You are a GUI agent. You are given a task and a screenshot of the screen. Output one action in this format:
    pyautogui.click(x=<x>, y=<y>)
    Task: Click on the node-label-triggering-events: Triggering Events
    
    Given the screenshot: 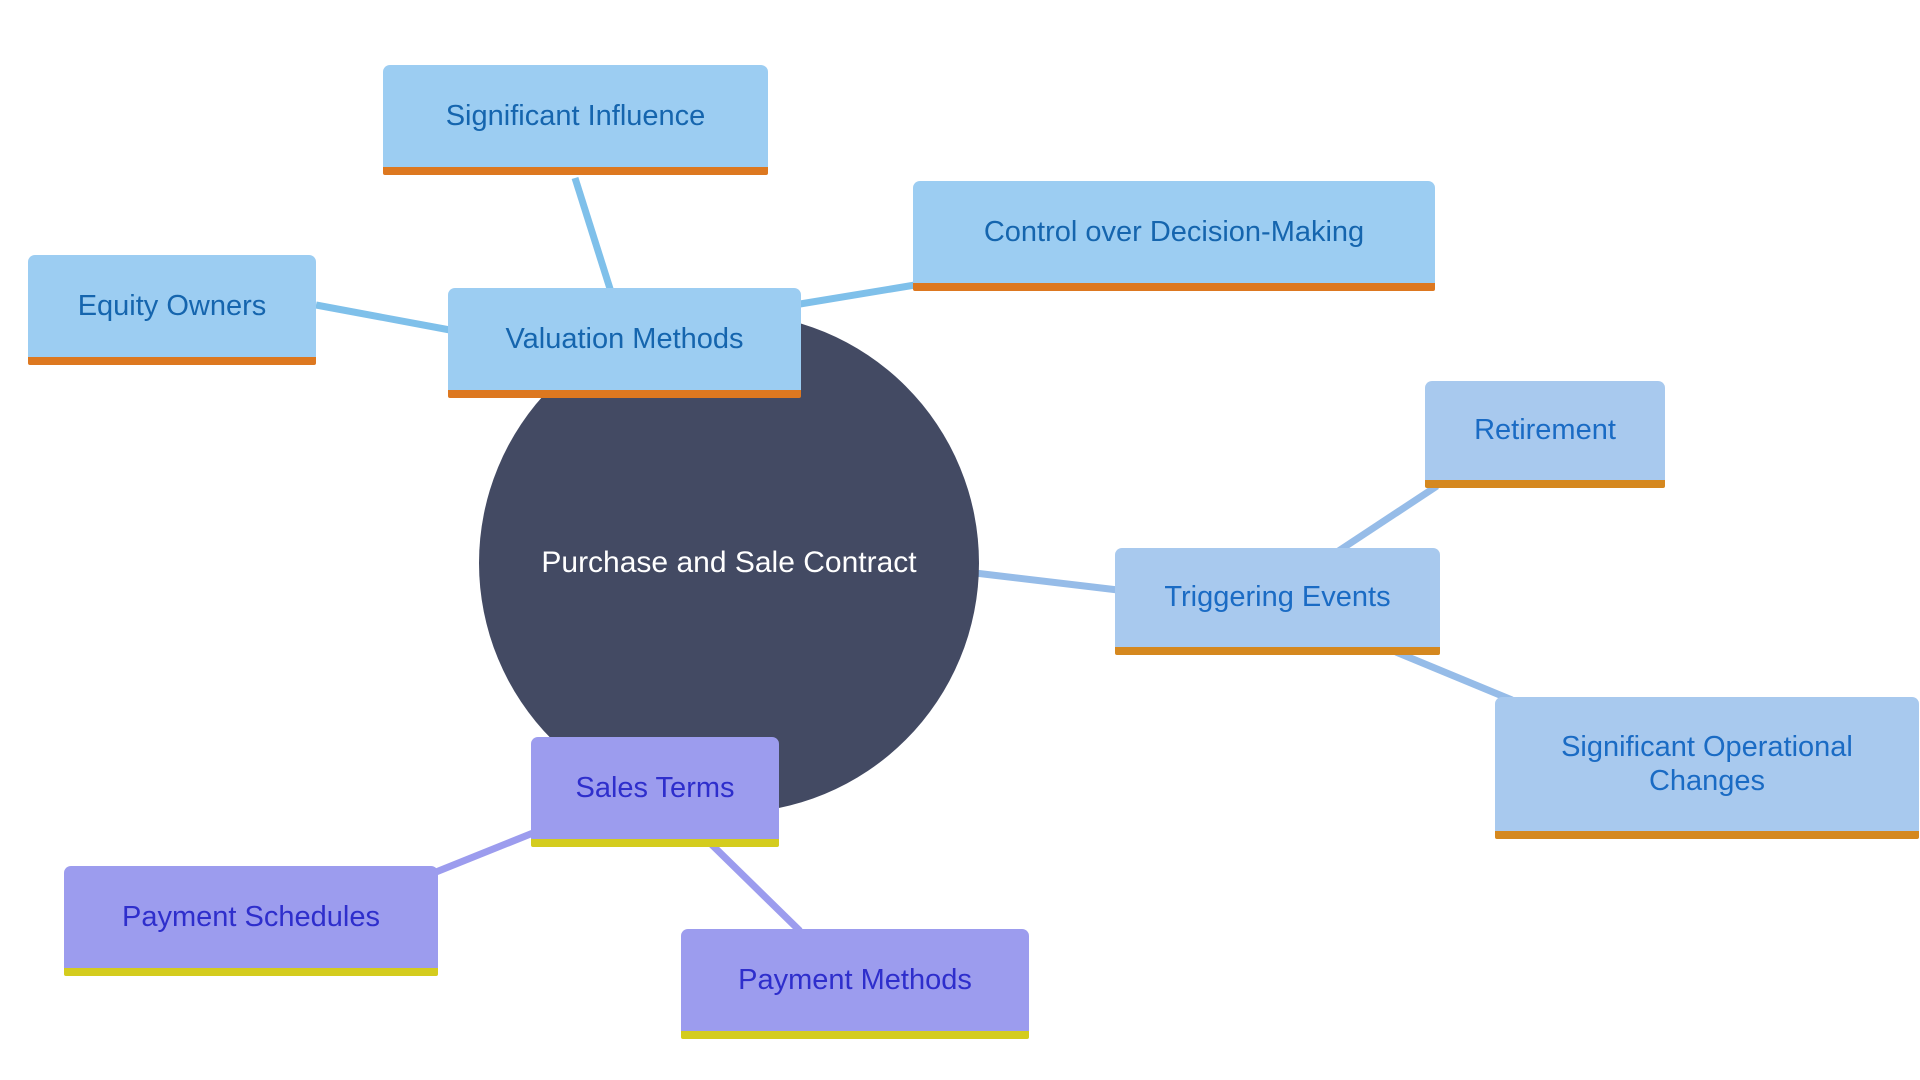 What is the action you would take?
    pyautogui.click(x=1277, y=597)
    